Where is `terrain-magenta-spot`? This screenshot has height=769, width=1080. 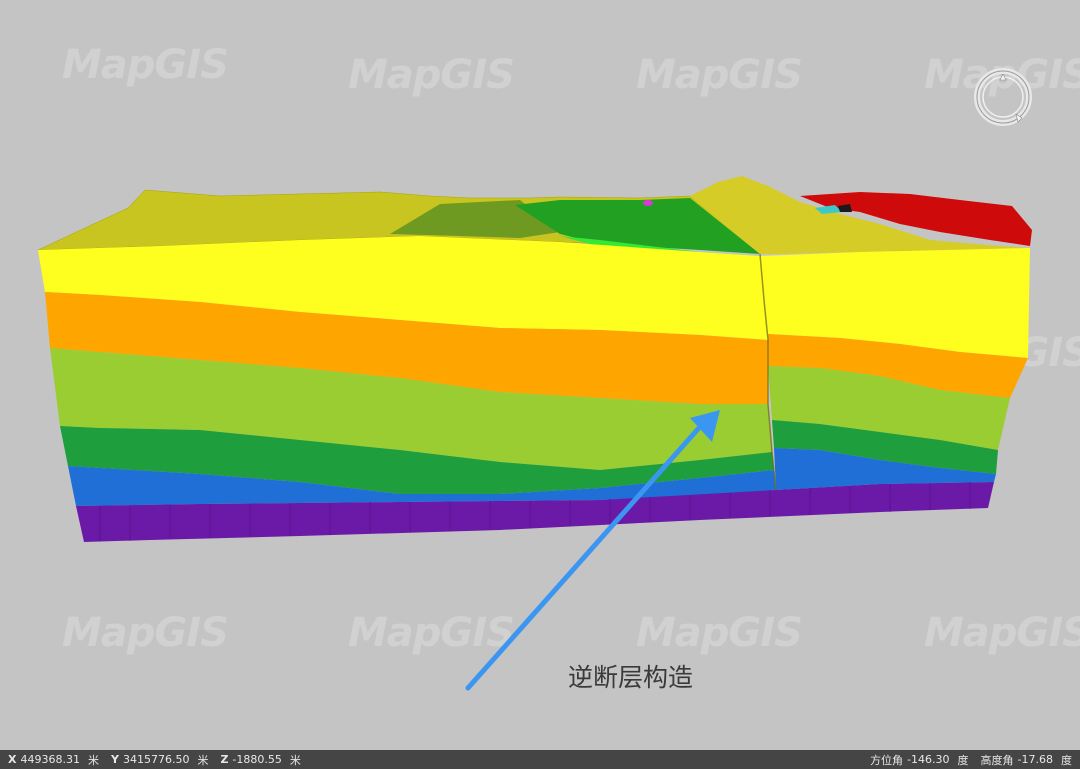 terrain-magenta-spot is located at coordinates (648, 203).